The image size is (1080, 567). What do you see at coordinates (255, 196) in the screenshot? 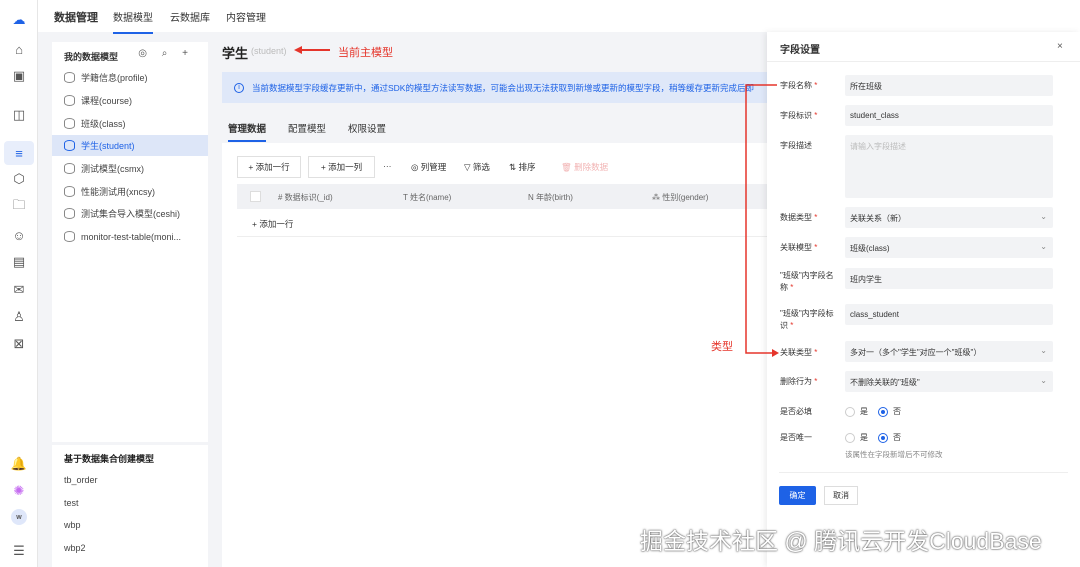
I see `select-all-checkbox` at bounding box center [255, 196].